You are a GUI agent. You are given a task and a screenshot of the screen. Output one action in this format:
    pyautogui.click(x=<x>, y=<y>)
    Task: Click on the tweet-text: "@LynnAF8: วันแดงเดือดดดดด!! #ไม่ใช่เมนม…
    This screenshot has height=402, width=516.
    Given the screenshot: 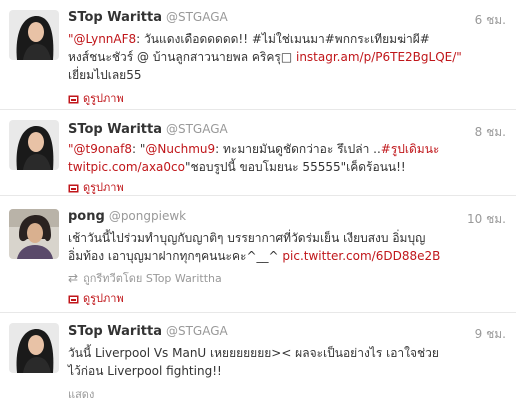 What is the action you would take?
    pyautogui.click(x=288, y=57)
    